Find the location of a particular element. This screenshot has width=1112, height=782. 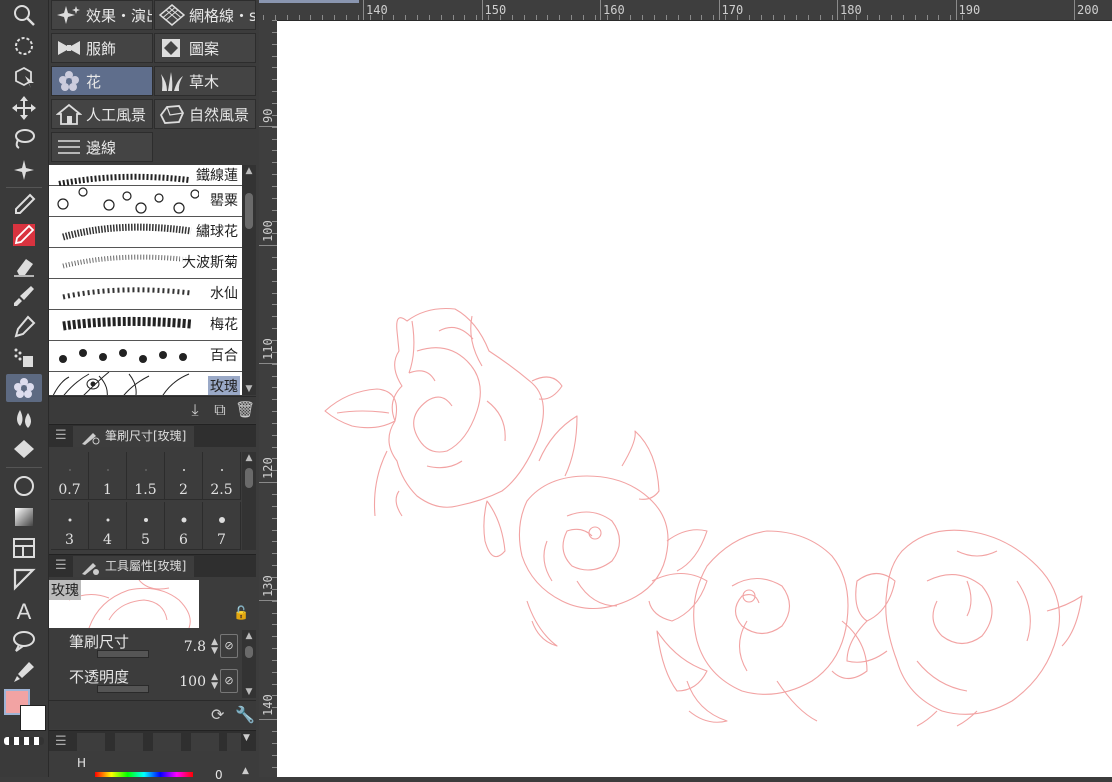

color-wheel-tab is located at coordinates (91, 742).